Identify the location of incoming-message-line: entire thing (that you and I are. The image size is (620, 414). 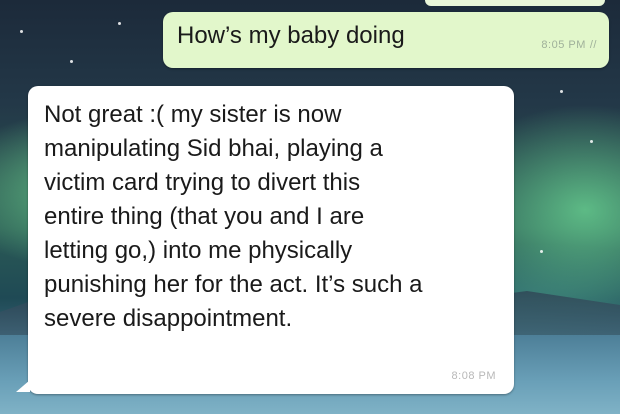
(204, 216).